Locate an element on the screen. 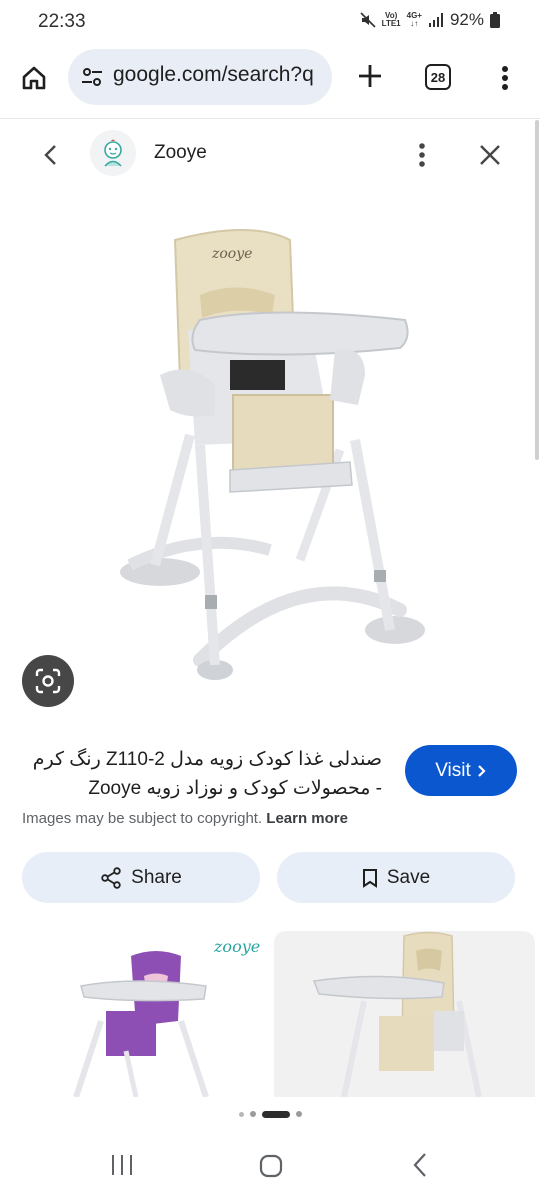 The width and height of the screenshot is (540, 1200). back-button is located at coordinates (51, 155).